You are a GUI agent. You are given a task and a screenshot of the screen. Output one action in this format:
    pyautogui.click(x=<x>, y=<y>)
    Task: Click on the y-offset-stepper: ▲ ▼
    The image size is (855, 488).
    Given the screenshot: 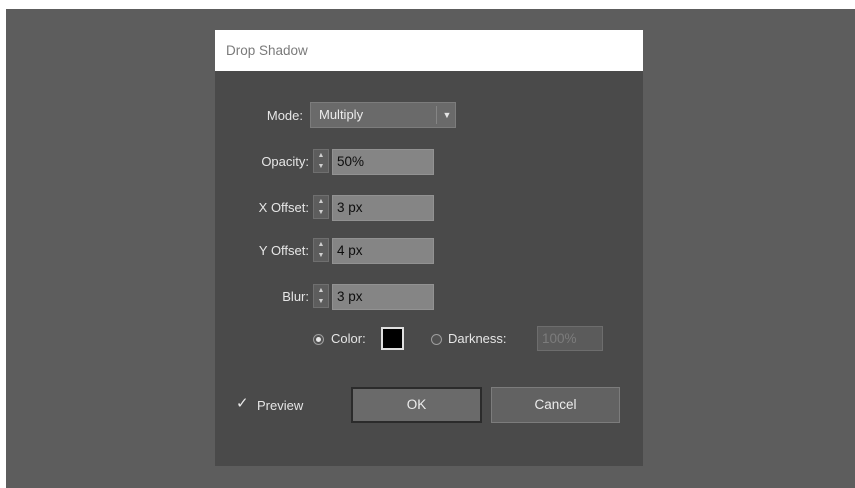 What is the action you would take?
    pyautogui.click(x=321, y=250)
    